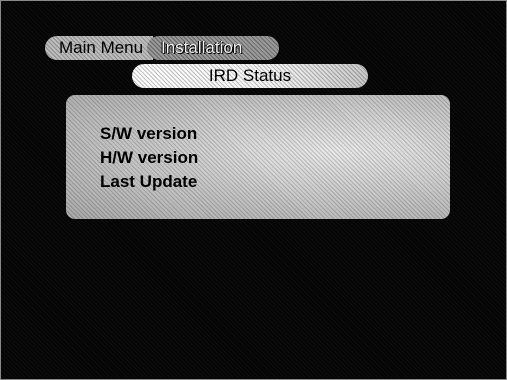 This screenshot has height=380, width=507. What do you see at coordinates (149, 133) in the screenshot?
I see `info-item-sw-version: S/W version` at bounding box center [149, 133].